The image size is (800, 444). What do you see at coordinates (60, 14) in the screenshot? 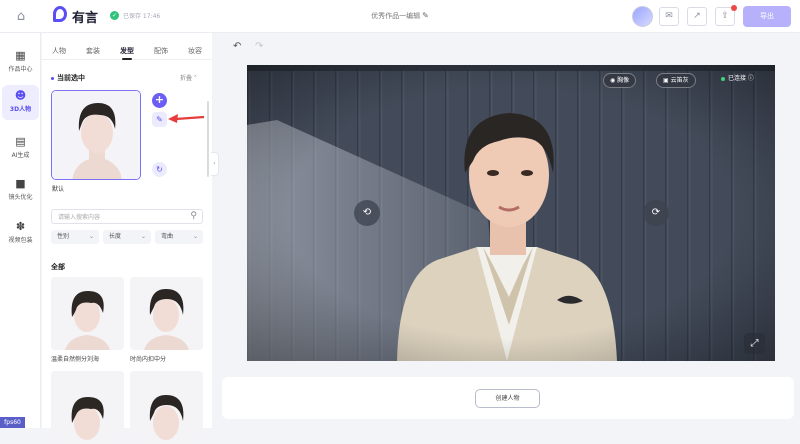
I see `logo-mark-icon` at bounding box center [60, 14].